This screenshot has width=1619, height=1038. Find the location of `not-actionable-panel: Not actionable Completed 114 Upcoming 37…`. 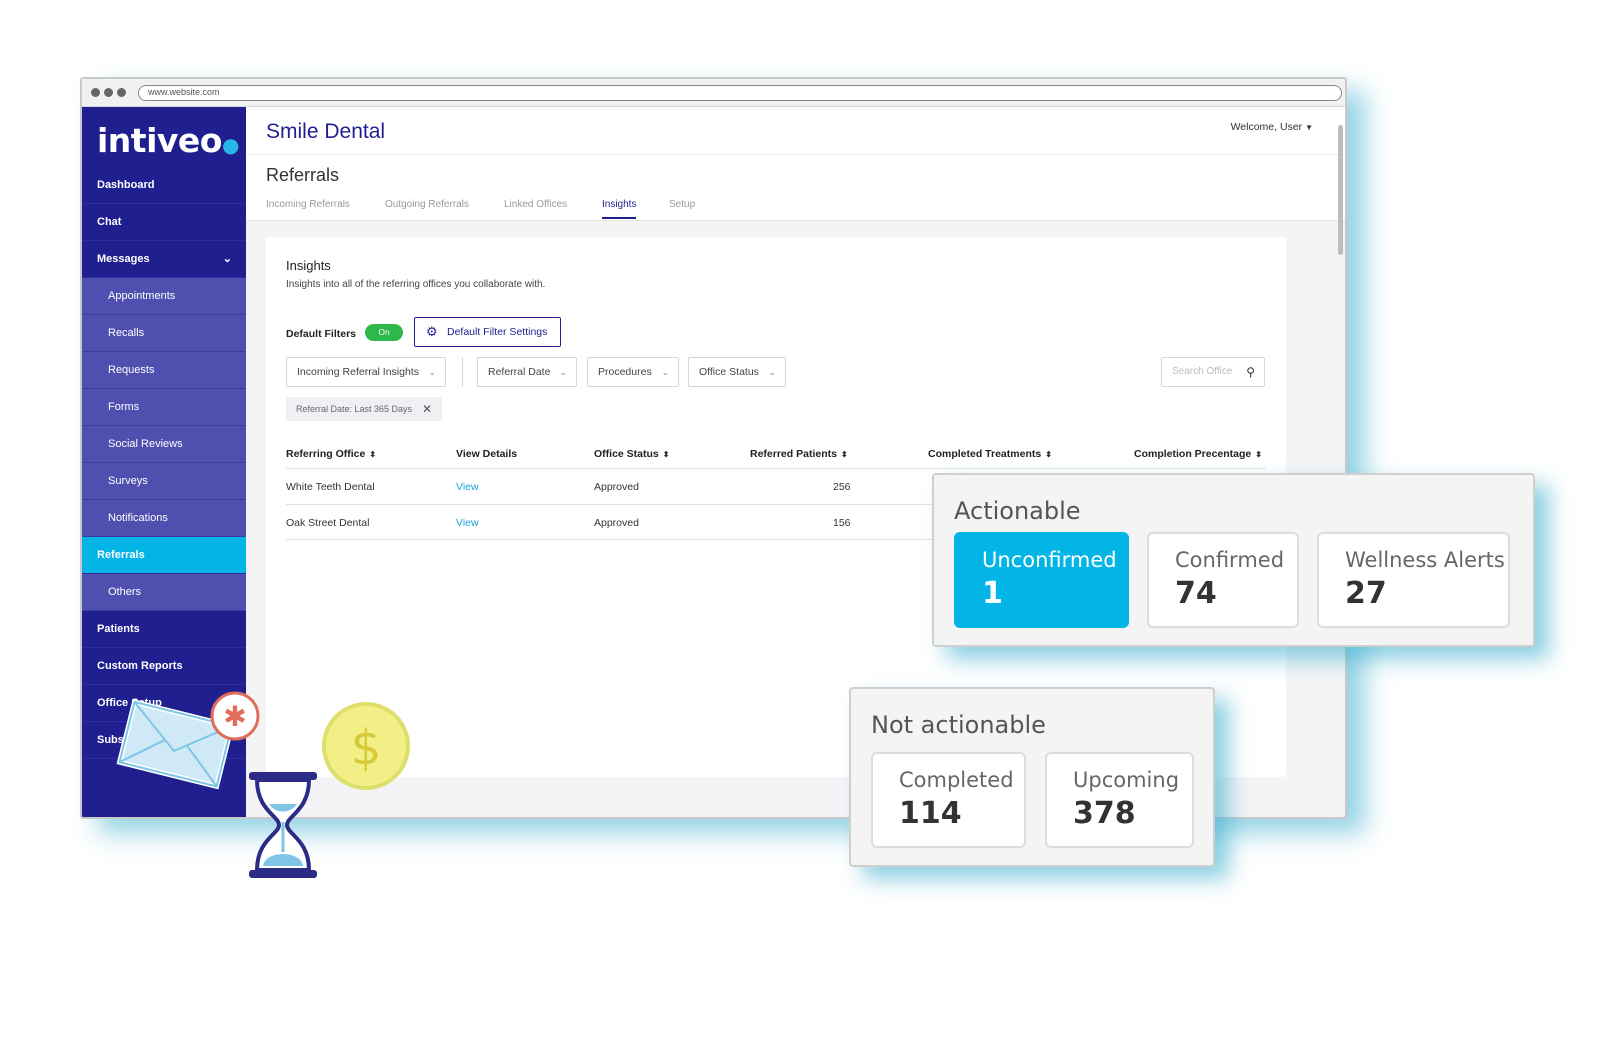

not-actionable-panel: Not actionable Completed 114 Upcoming 37… is located at coordinates (1032, 777).